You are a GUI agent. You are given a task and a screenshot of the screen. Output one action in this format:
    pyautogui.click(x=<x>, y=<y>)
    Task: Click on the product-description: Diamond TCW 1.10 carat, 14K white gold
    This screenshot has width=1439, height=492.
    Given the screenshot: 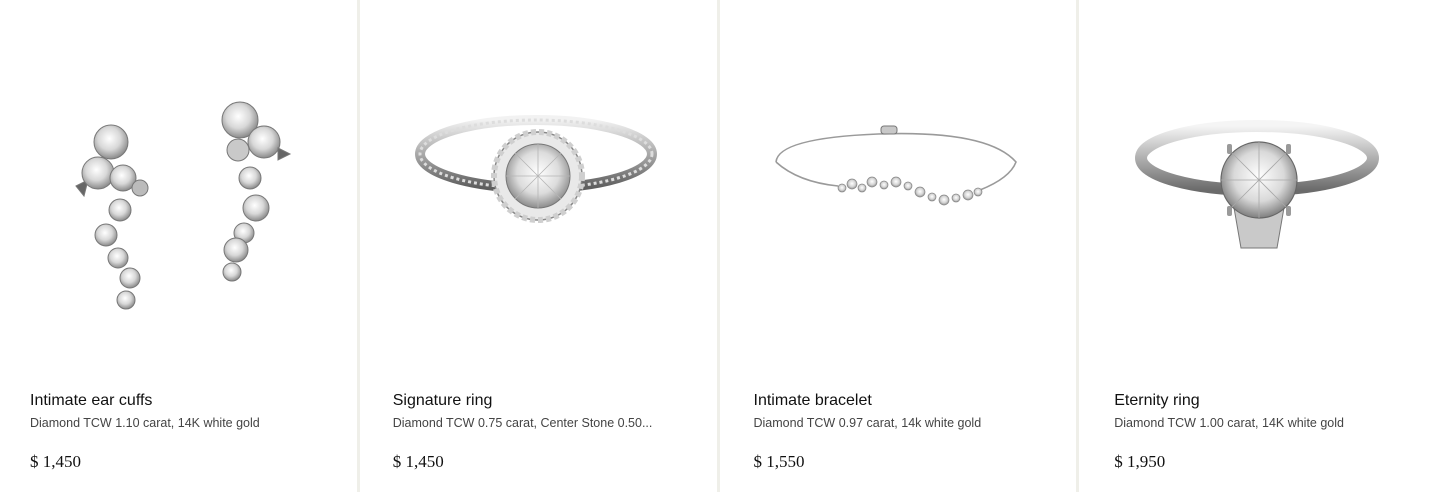 What is the action you would take?
    pyautogui.click(x=145, y=423)
    